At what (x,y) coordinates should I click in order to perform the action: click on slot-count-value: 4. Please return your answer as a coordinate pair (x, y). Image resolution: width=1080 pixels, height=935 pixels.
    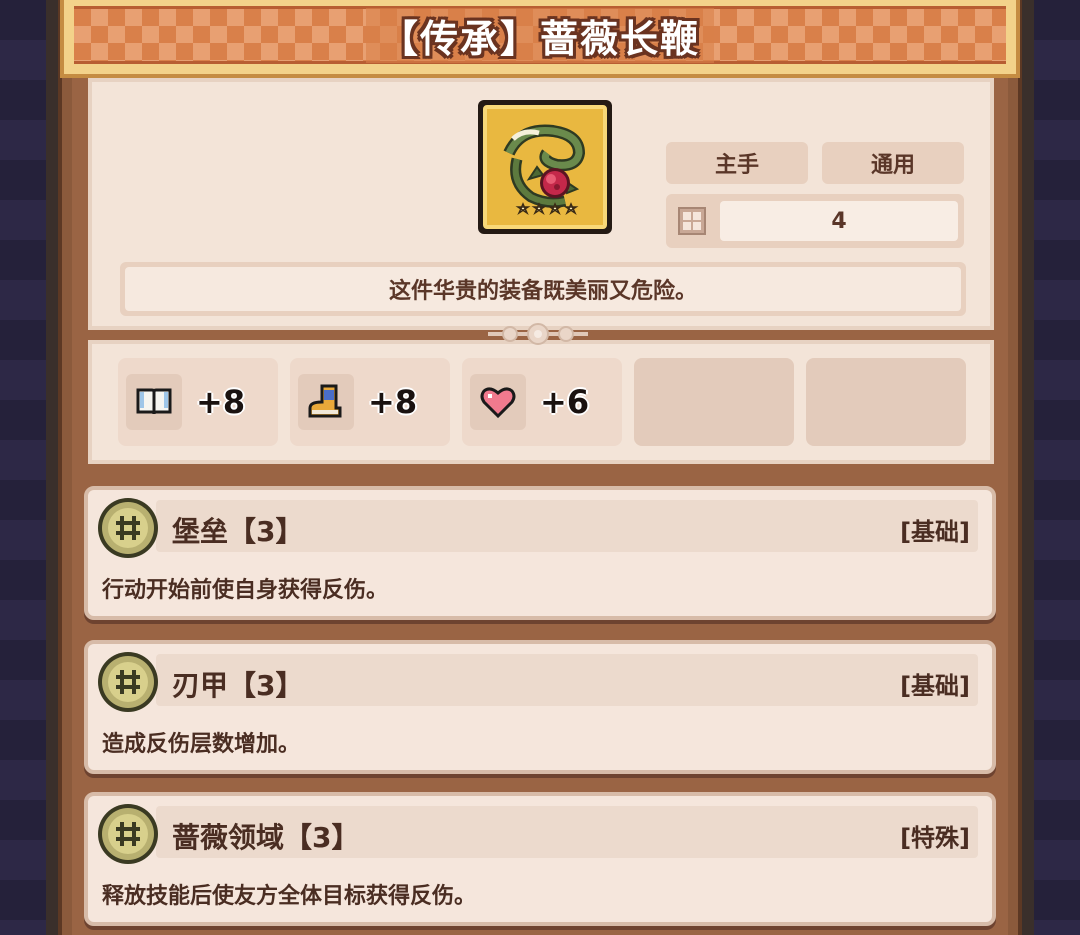
    Looking at the image, I should click on (839, 221).